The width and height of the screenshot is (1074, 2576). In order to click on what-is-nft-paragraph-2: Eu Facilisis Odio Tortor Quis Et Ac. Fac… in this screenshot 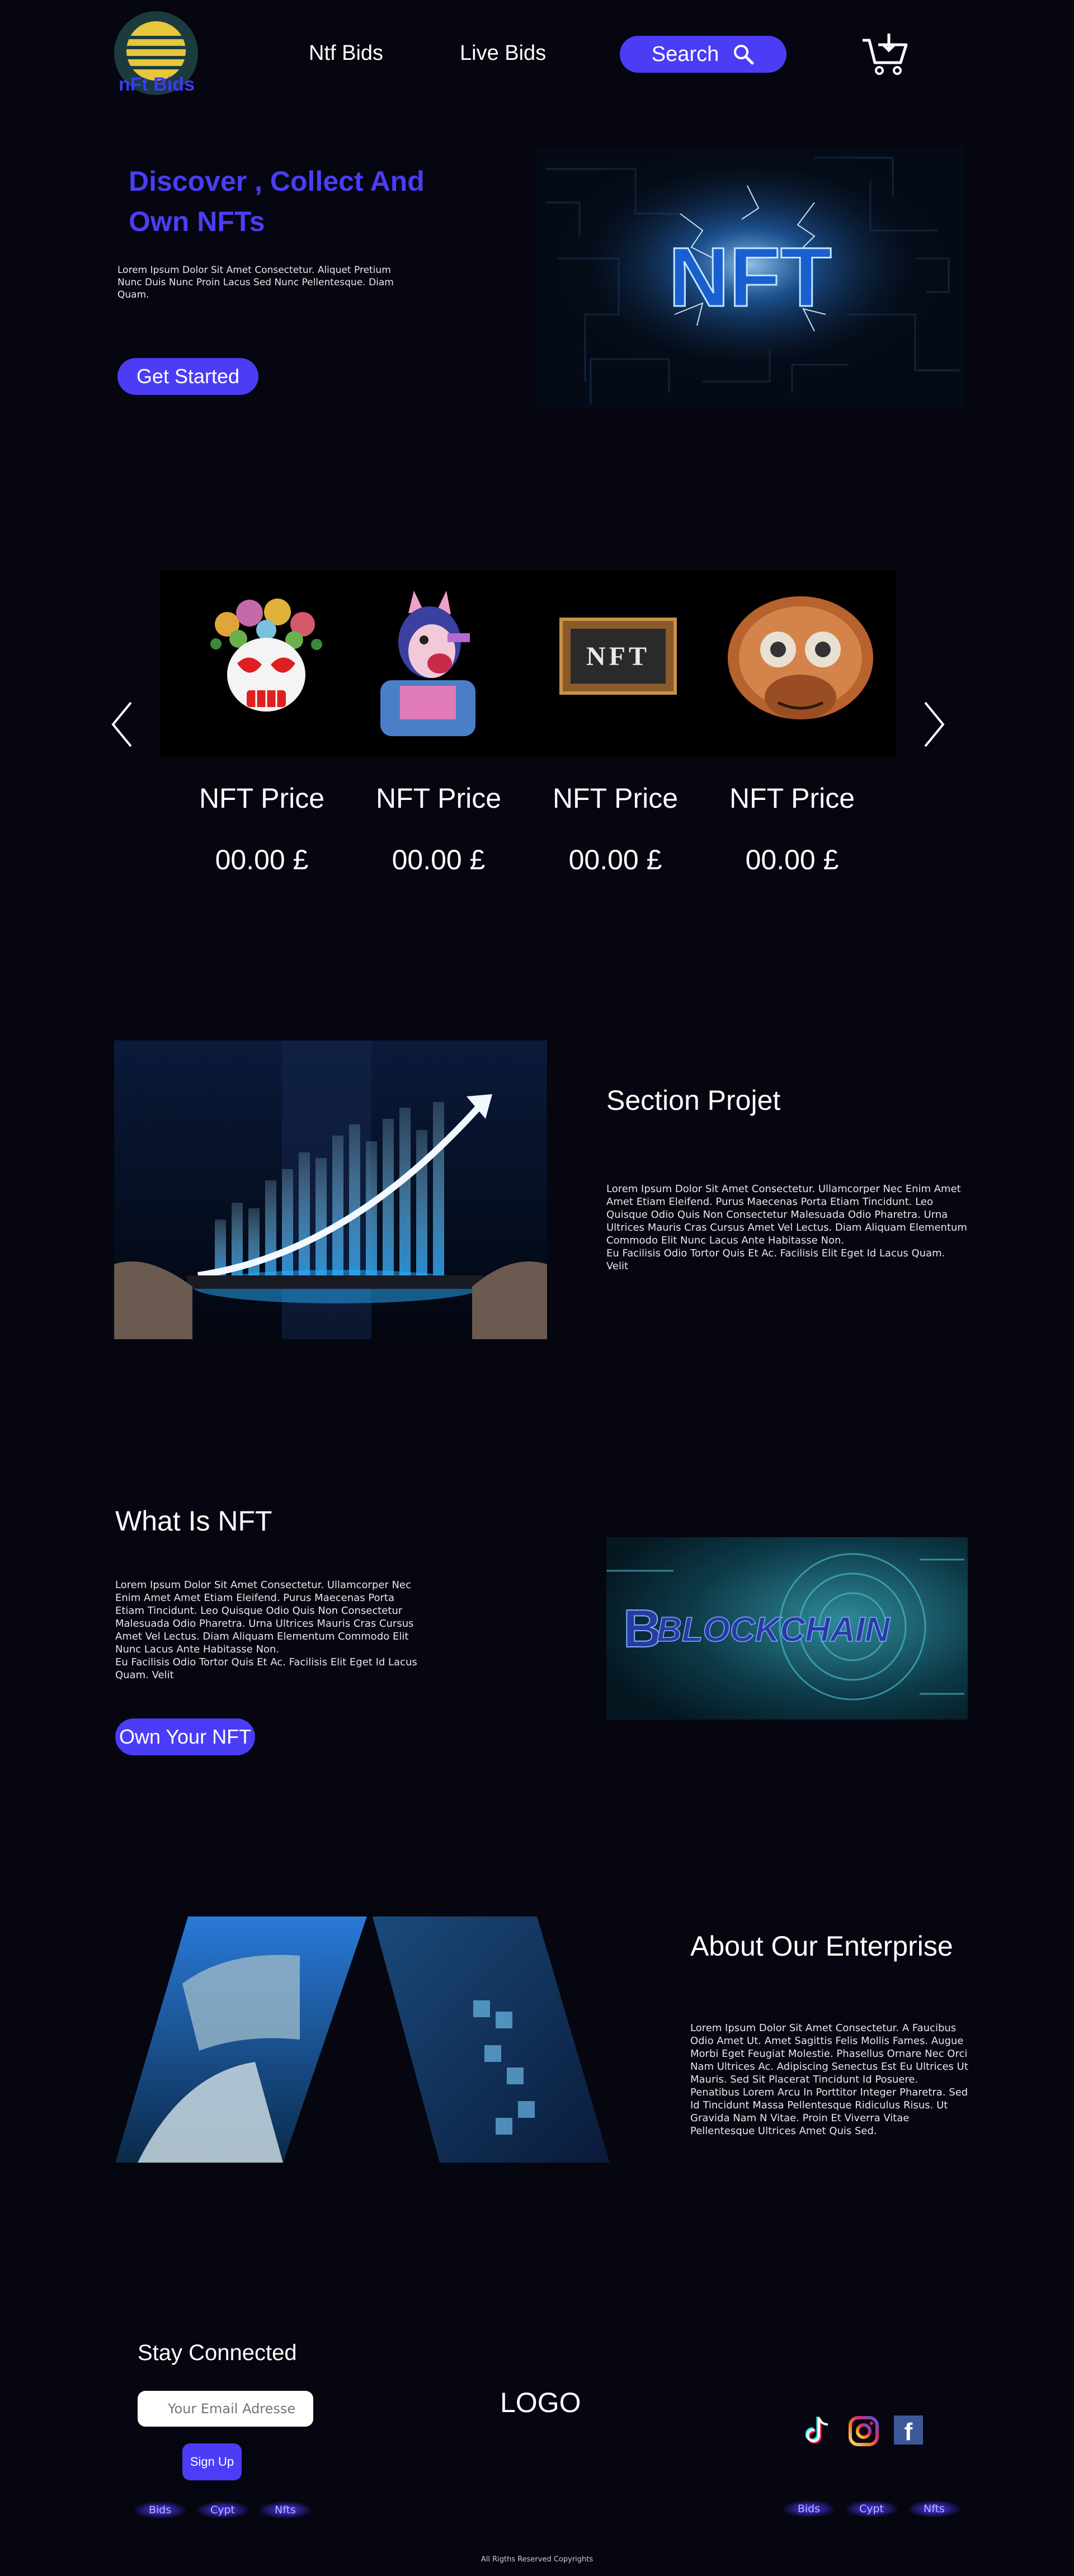, I will do `click(266, 1668)`.